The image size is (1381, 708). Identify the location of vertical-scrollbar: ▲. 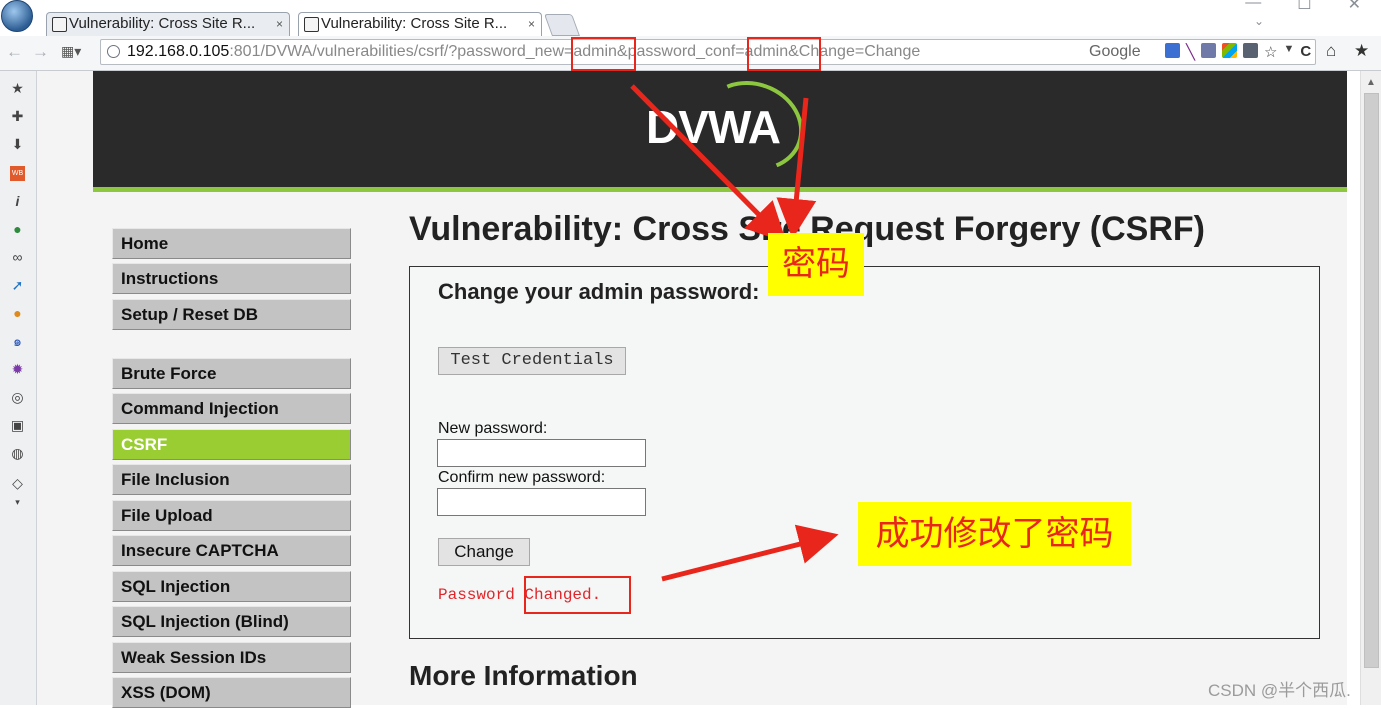
(1370, 388).